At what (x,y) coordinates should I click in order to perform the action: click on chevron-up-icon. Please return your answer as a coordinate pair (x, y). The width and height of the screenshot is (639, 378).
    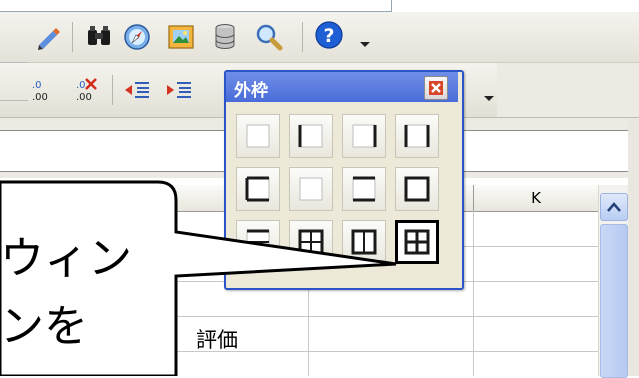
    Looking at the image, I should click on (614, 207).